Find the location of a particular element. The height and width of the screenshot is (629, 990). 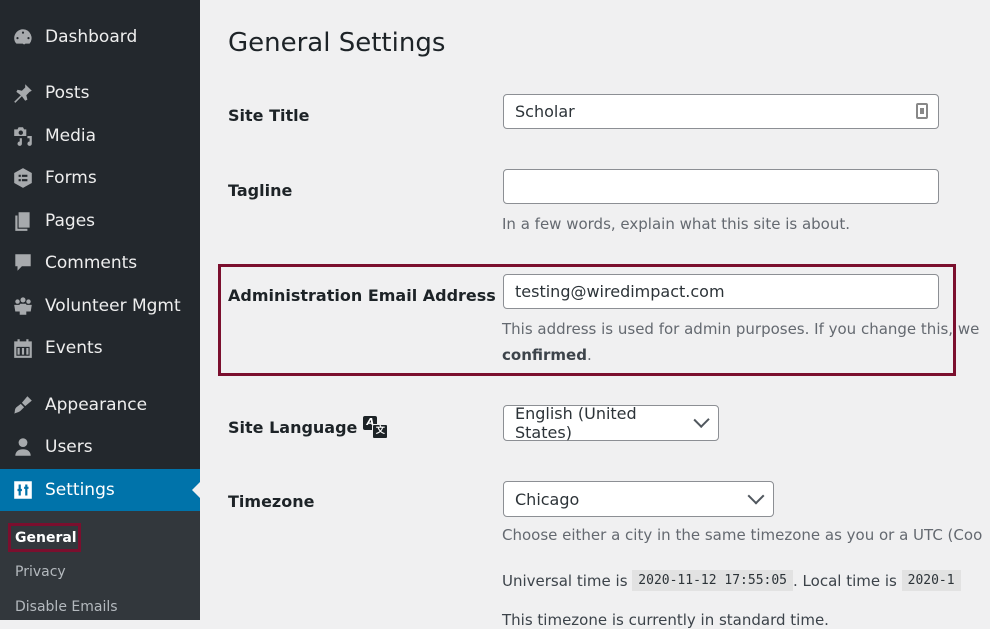

sidebar-item-pages: Pages is located at coordinates (100, 221).